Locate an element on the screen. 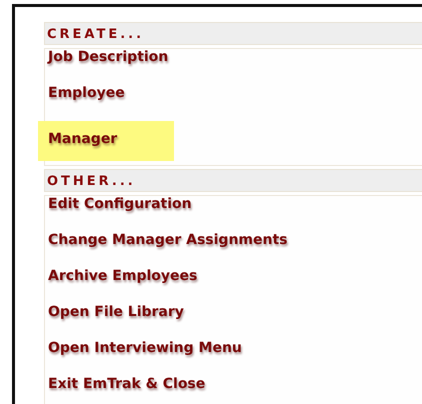  menu-link: Employee is located at coordinates (106, 103).